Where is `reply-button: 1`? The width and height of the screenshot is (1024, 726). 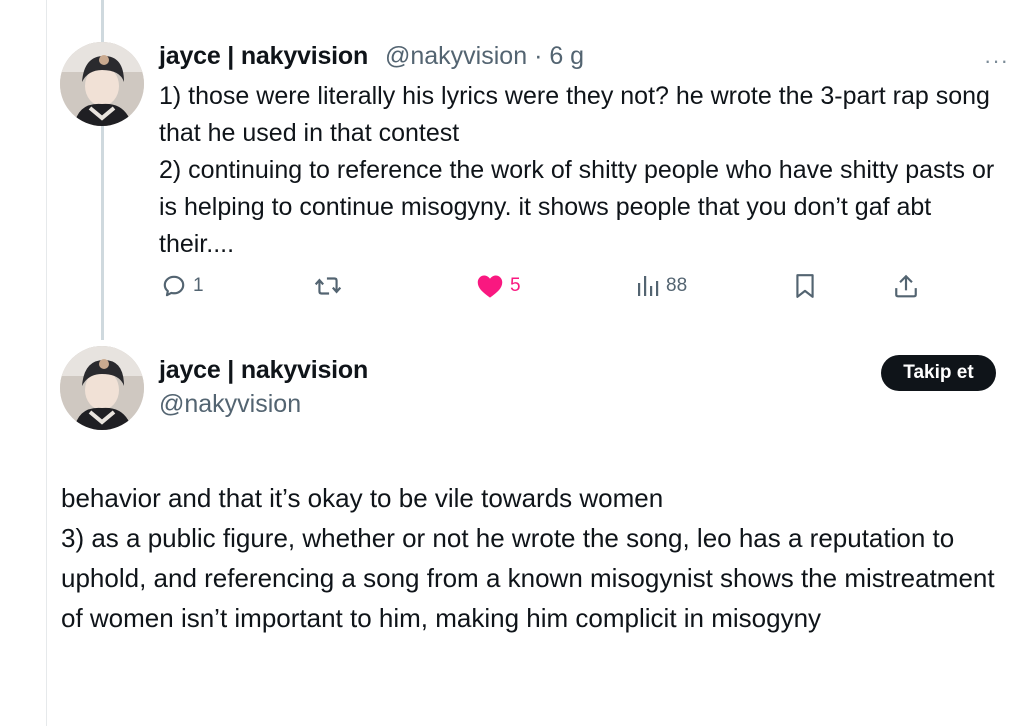
reply-button: 1 is located at coordinates (182, 286).